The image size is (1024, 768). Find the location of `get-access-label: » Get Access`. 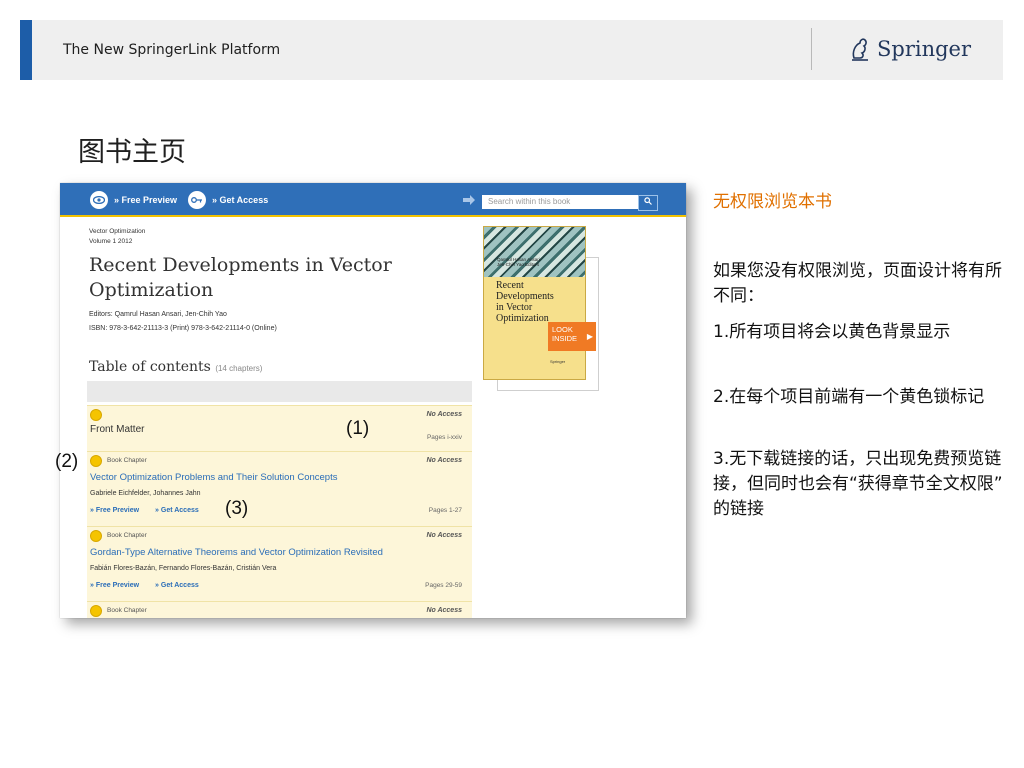

get-access-label: » Get Access is located at coordinates (240, 200).